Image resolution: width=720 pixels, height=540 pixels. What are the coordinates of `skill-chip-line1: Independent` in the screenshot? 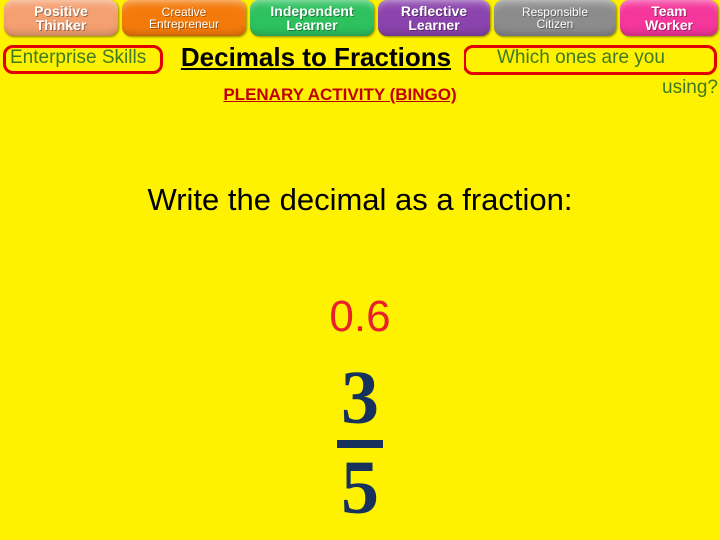 It's located at (312, 11).